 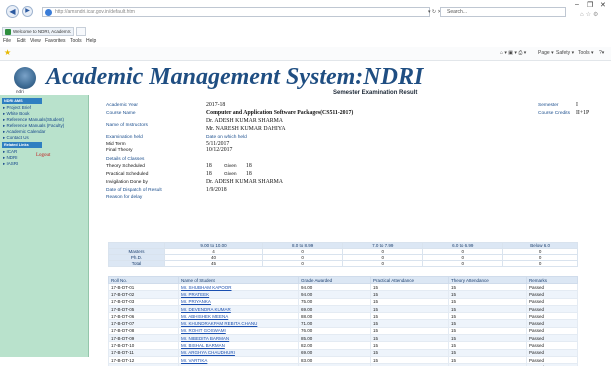 I want to click on grade-cell: 83.00, so click(x=334, y=360).